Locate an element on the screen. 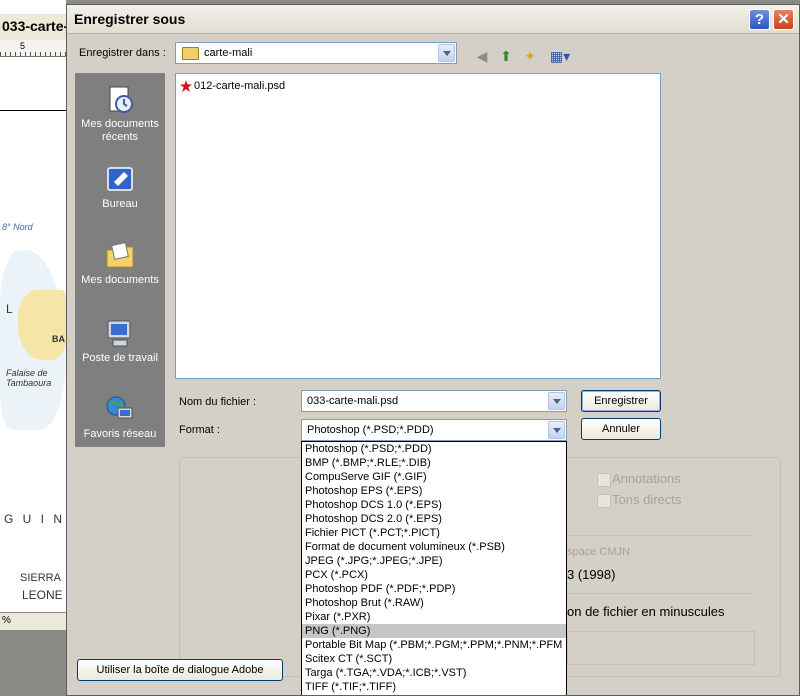 This screenshot has width=800, height=696. map-label: Falaise de Tambaoura is located at coordinates (29, 378).